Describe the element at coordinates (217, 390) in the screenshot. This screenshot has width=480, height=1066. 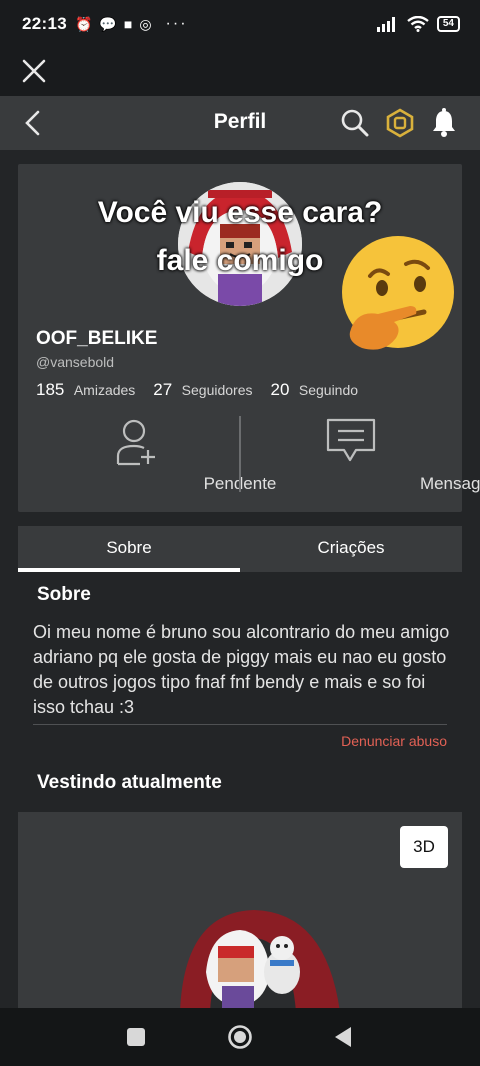
I see `stat-label: Seguidores` at that location.